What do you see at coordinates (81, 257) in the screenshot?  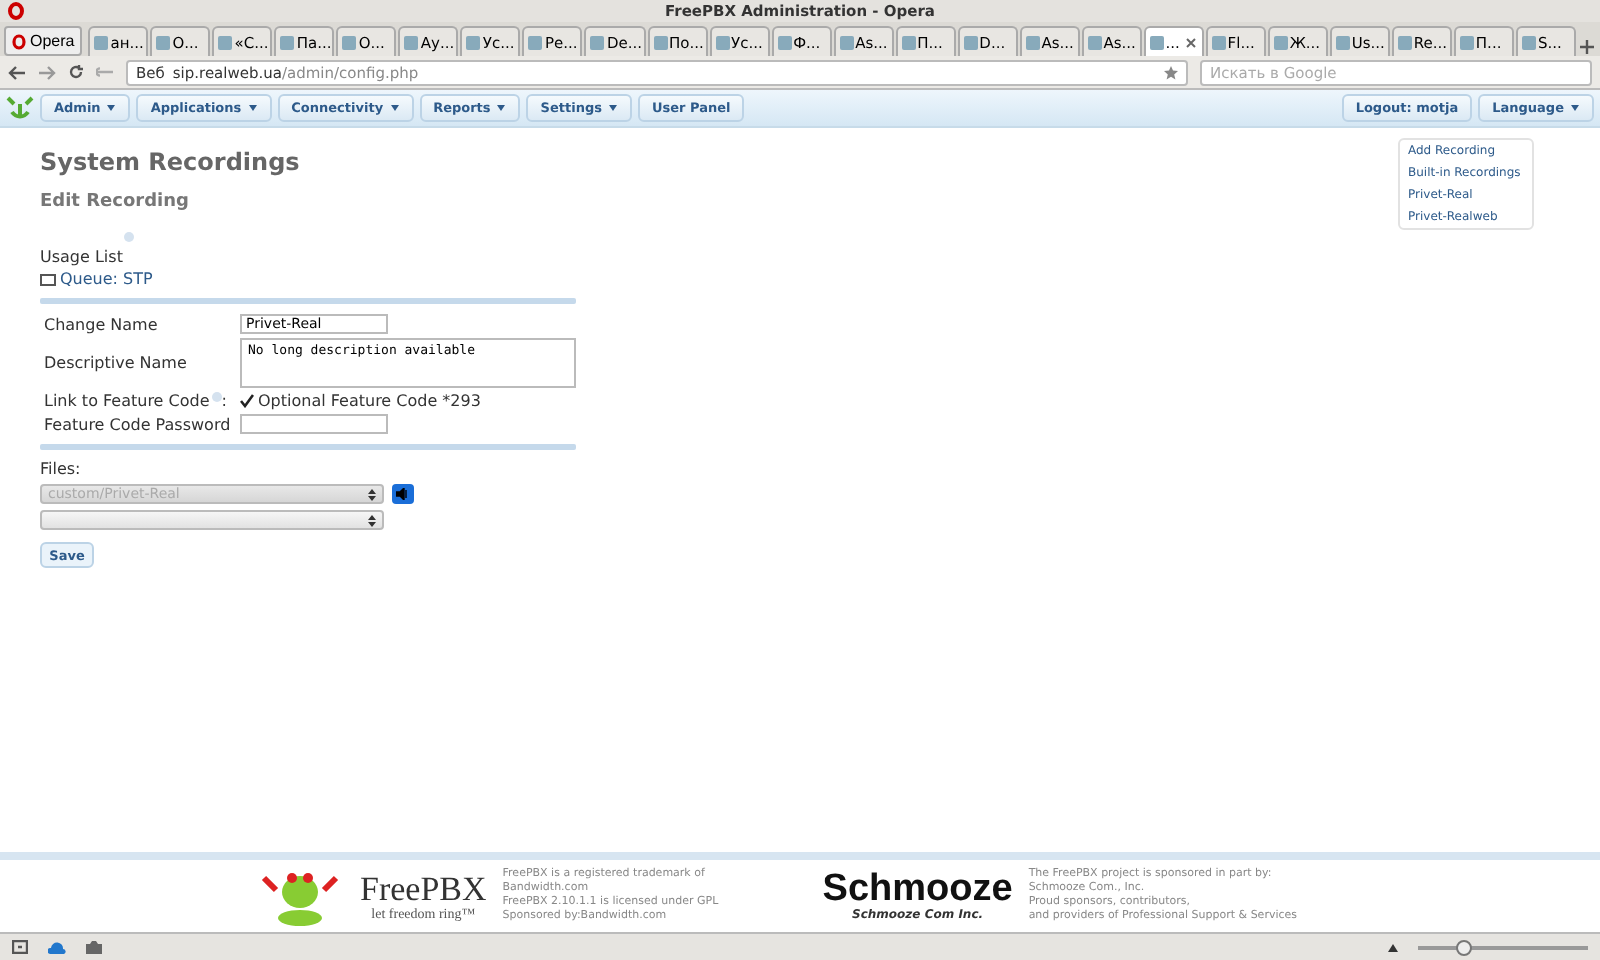 I see `usage-label: Usage List` at bounding box center [81, 257].